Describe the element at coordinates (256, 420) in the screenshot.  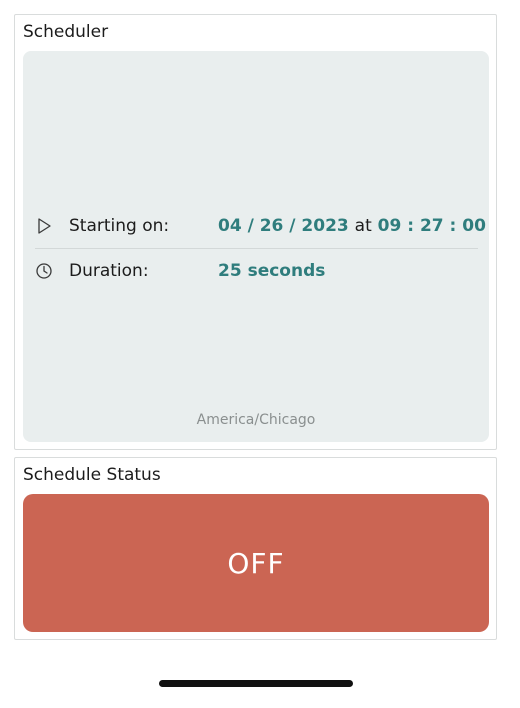
I see `timezone-label: America/Chicago` at that location.